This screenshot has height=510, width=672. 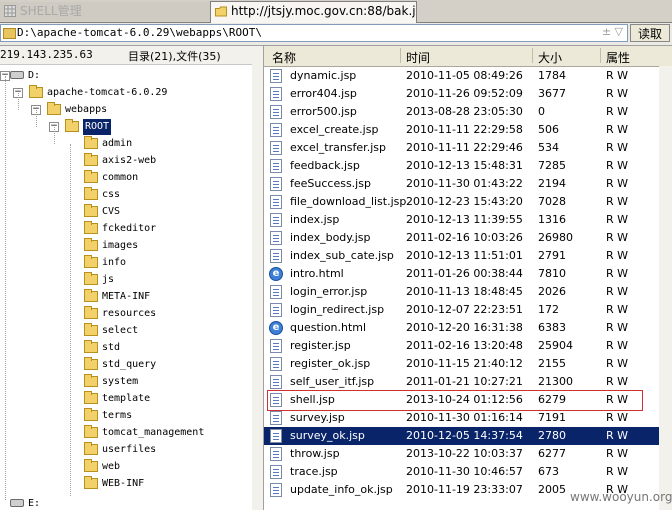 What do you see at coordinates (650, 33) in the screenshot?
I see `read-button: 读取` at bounding box center [650, 33].